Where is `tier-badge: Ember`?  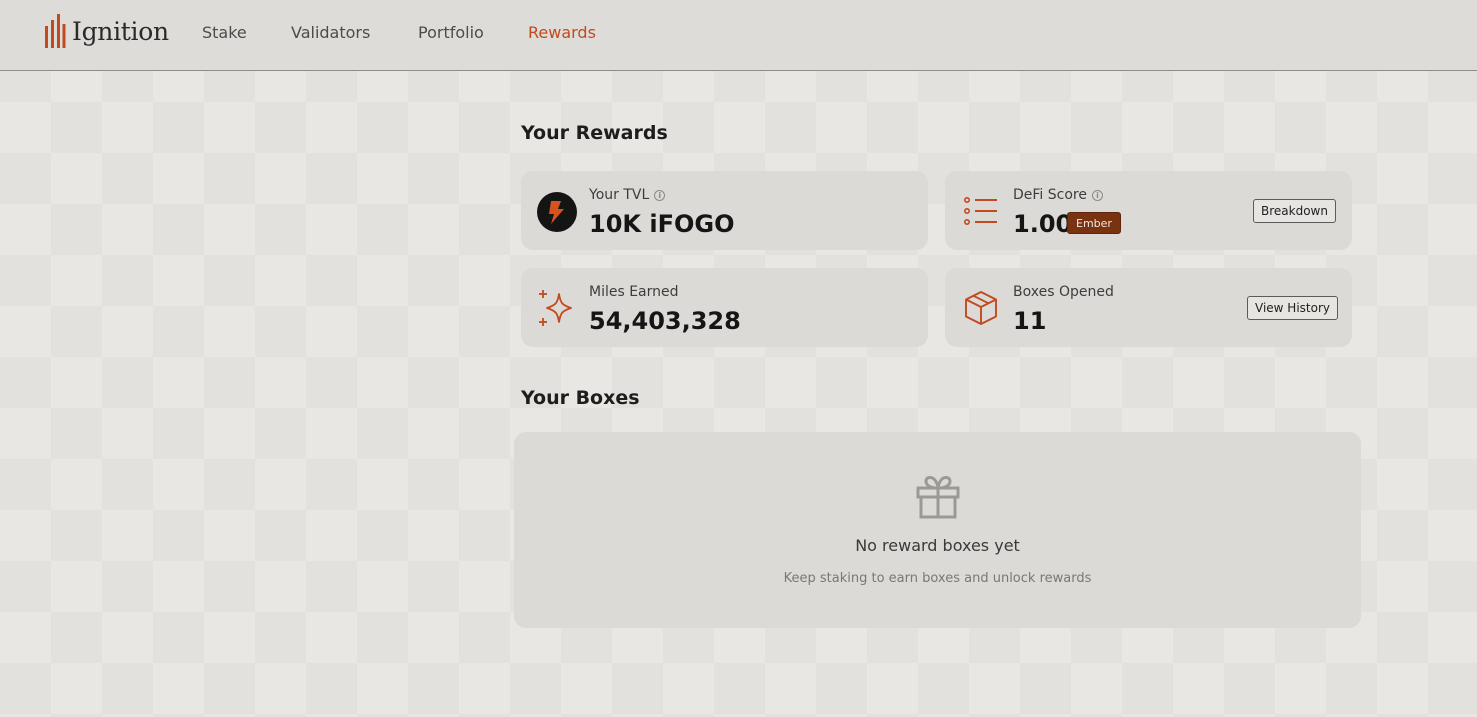 tier-badge: Ember is located at coordinates (1094, 223).